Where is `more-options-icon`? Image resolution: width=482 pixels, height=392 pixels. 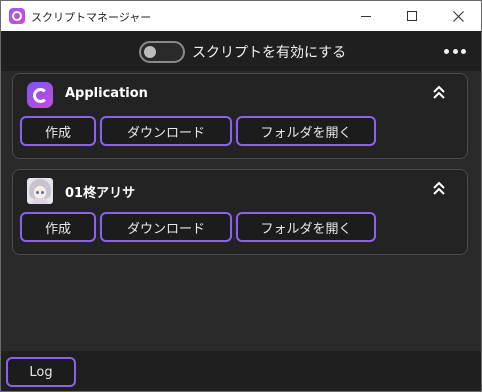 more-options-icon is located at coordinates (455, 51).